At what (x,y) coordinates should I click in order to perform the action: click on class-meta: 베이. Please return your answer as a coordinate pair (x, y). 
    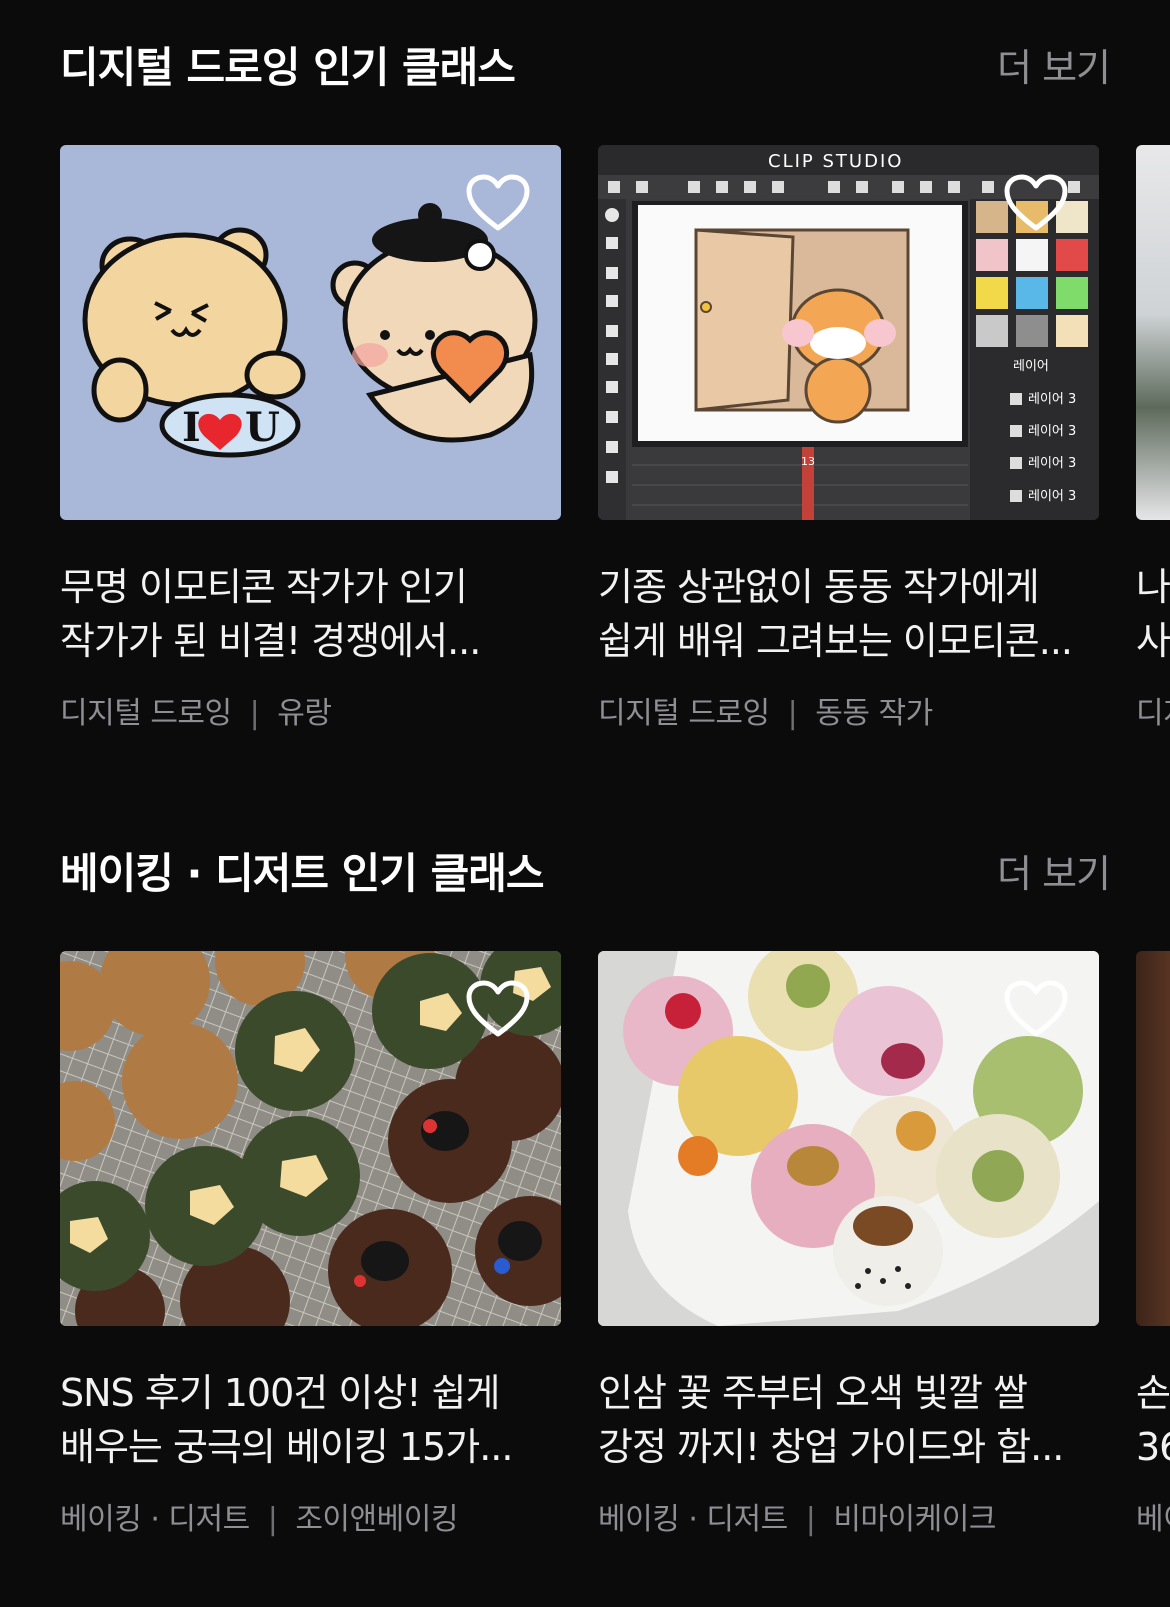
    Looking at the image, I should click on (1153, 1516).